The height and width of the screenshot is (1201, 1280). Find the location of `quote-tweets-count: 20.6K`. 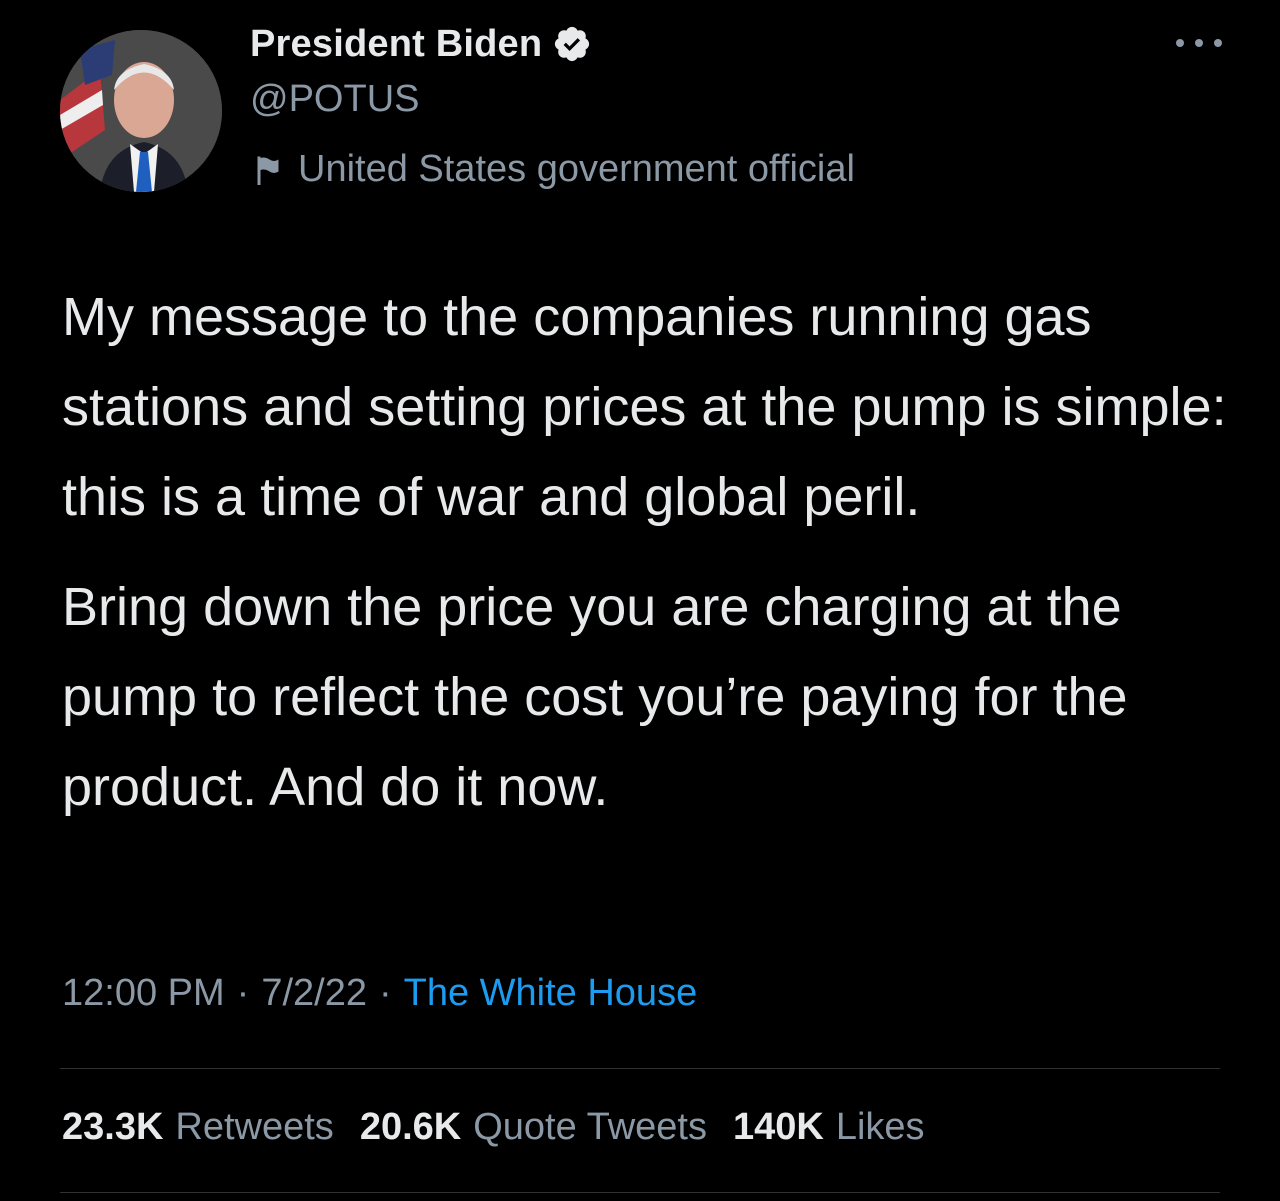

quote-tweets-count: 20.6K is located at coordinates (410, 1127).